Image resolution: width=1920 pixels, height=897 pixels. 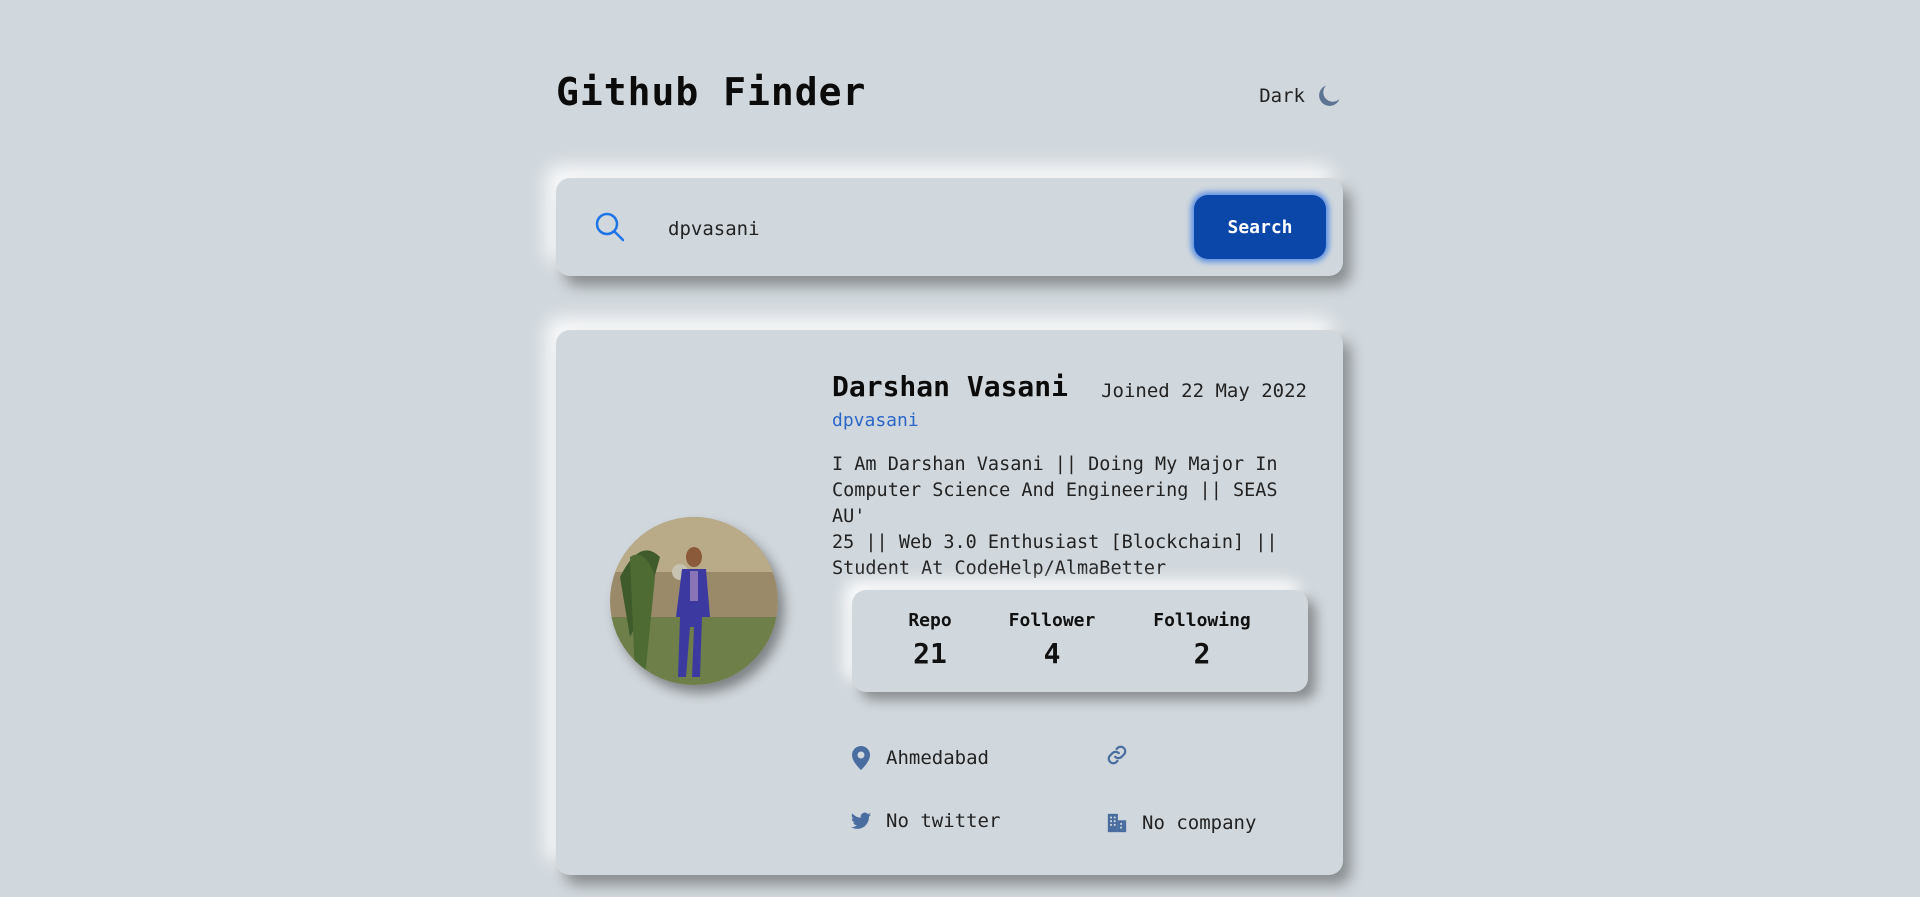 I want to click on stat-follower-value: 4, so click(x=1052, y=653).